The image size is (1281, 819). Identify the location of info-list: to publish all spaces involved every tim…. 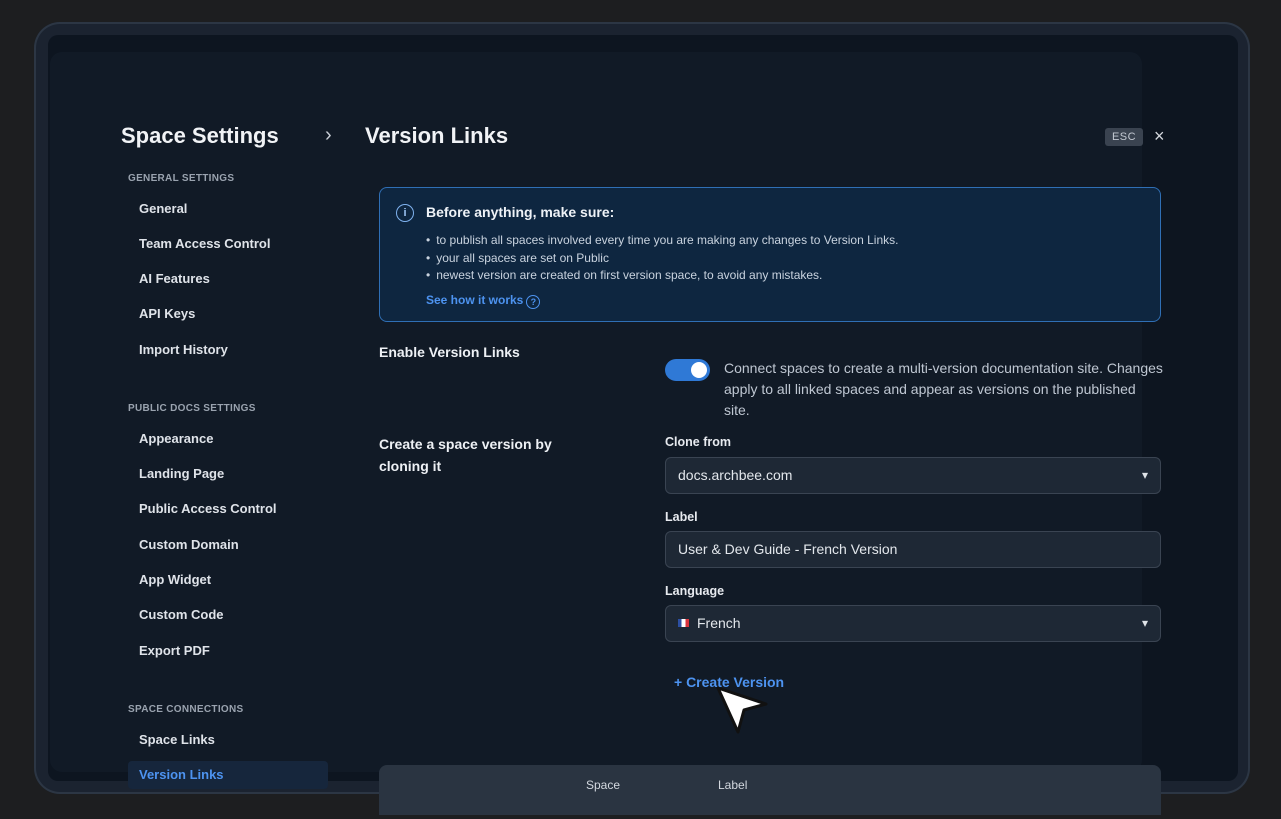
(662, 258).